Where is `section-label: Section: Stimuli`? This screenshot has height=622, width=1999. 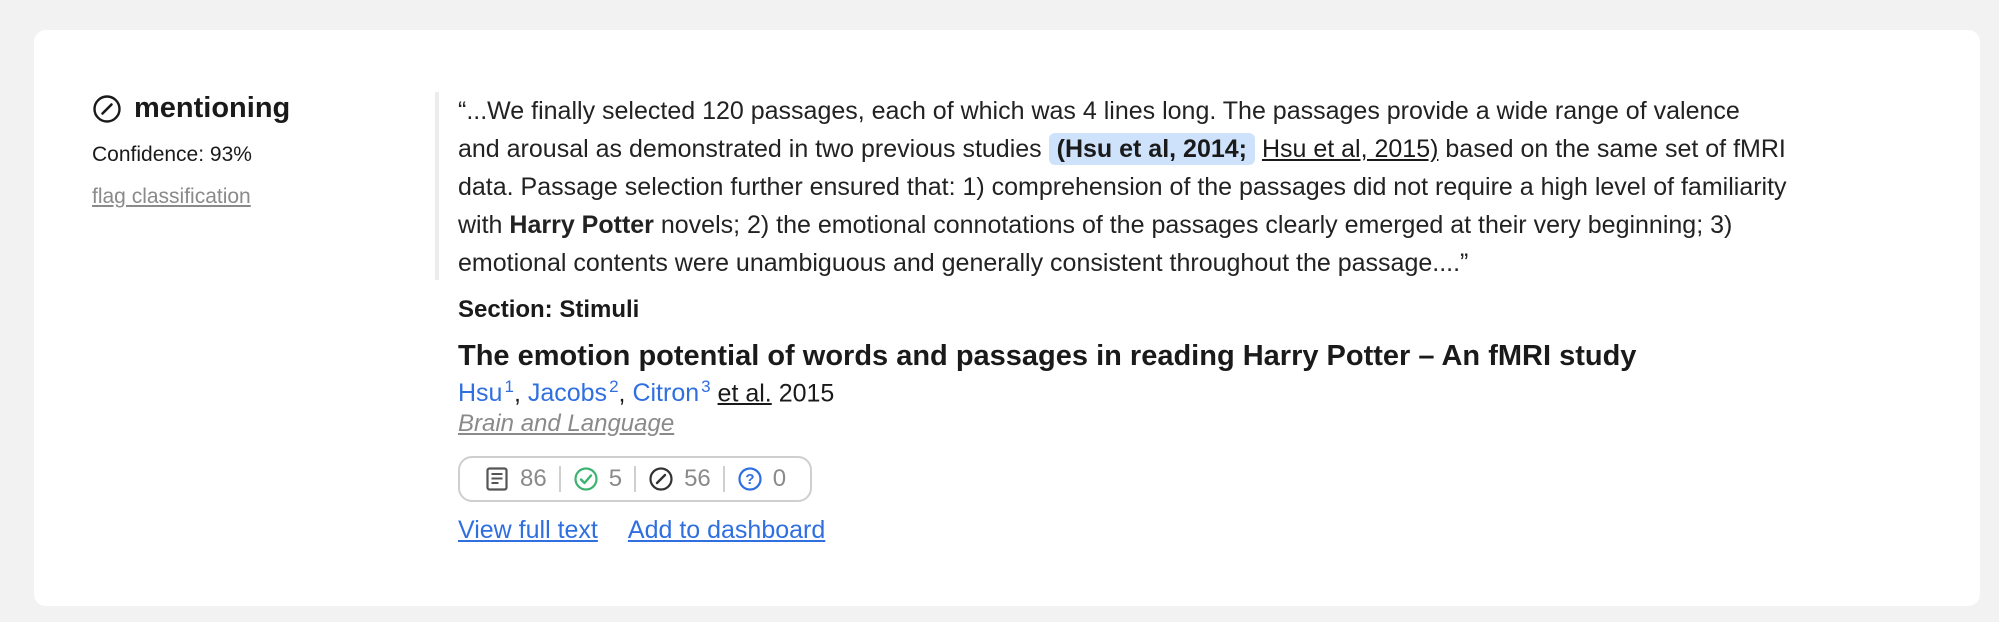
section-label: Section: Stimuli is located at coordinates (549, 309).